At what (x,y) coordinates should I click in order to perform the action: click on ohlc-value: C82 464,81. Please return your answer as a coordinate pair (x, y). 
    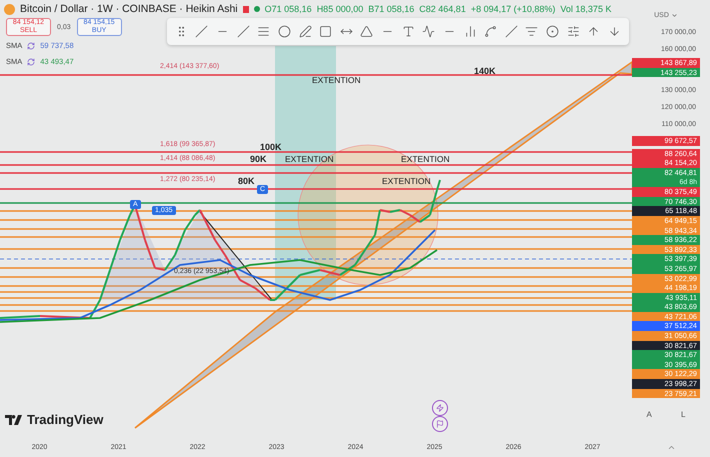
    Looking at the image, I should click on (442, 9).